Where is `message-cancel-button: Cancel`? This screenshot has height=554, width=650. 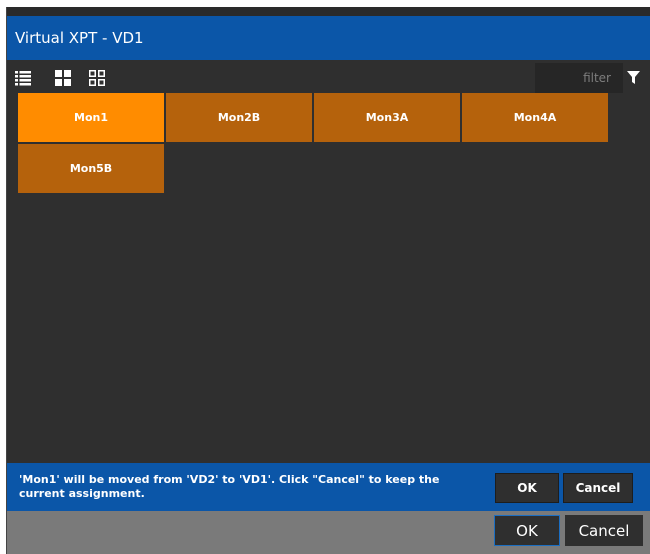 message-cancel-button: Cancel is located at coordinates (598, 488).